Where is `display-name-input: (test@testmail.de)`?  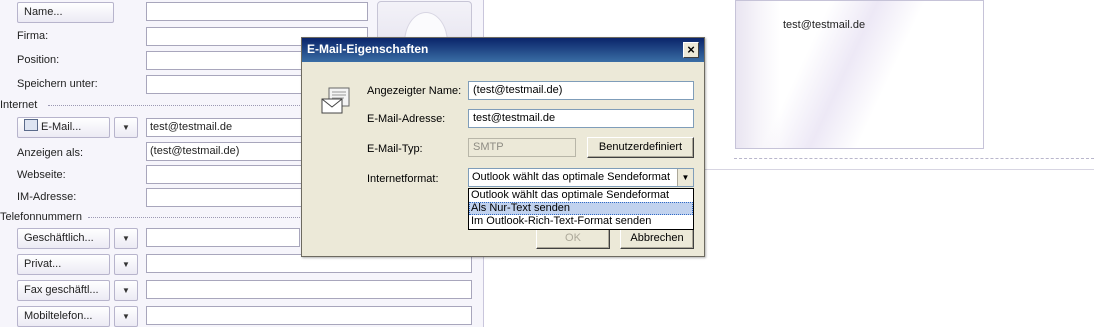 display-name-input: (test@testmail.de) is located at coordinates (581, 90).